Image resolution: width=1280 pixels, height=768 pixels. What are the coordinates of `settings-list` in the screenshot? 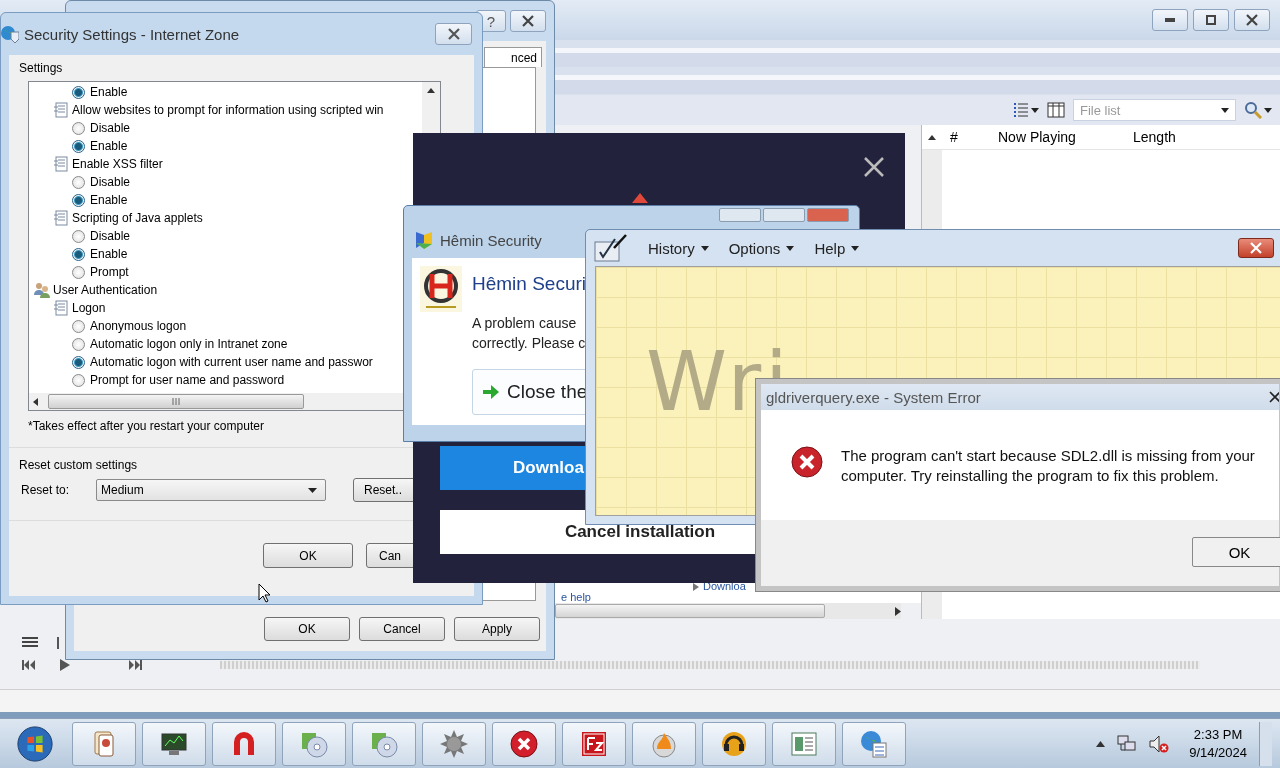 It's located at (234, 246).